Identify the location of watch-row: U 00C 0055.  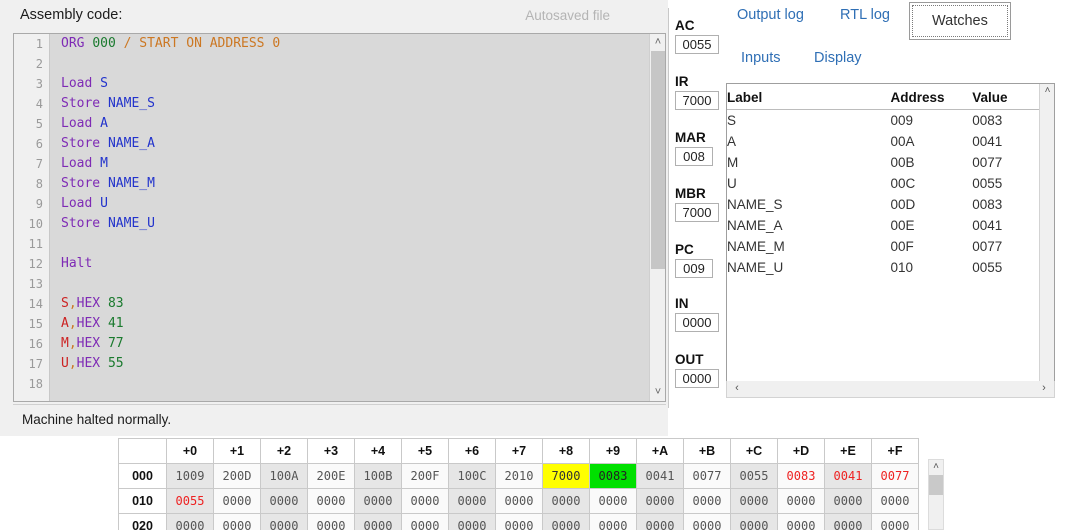
(890, 183).